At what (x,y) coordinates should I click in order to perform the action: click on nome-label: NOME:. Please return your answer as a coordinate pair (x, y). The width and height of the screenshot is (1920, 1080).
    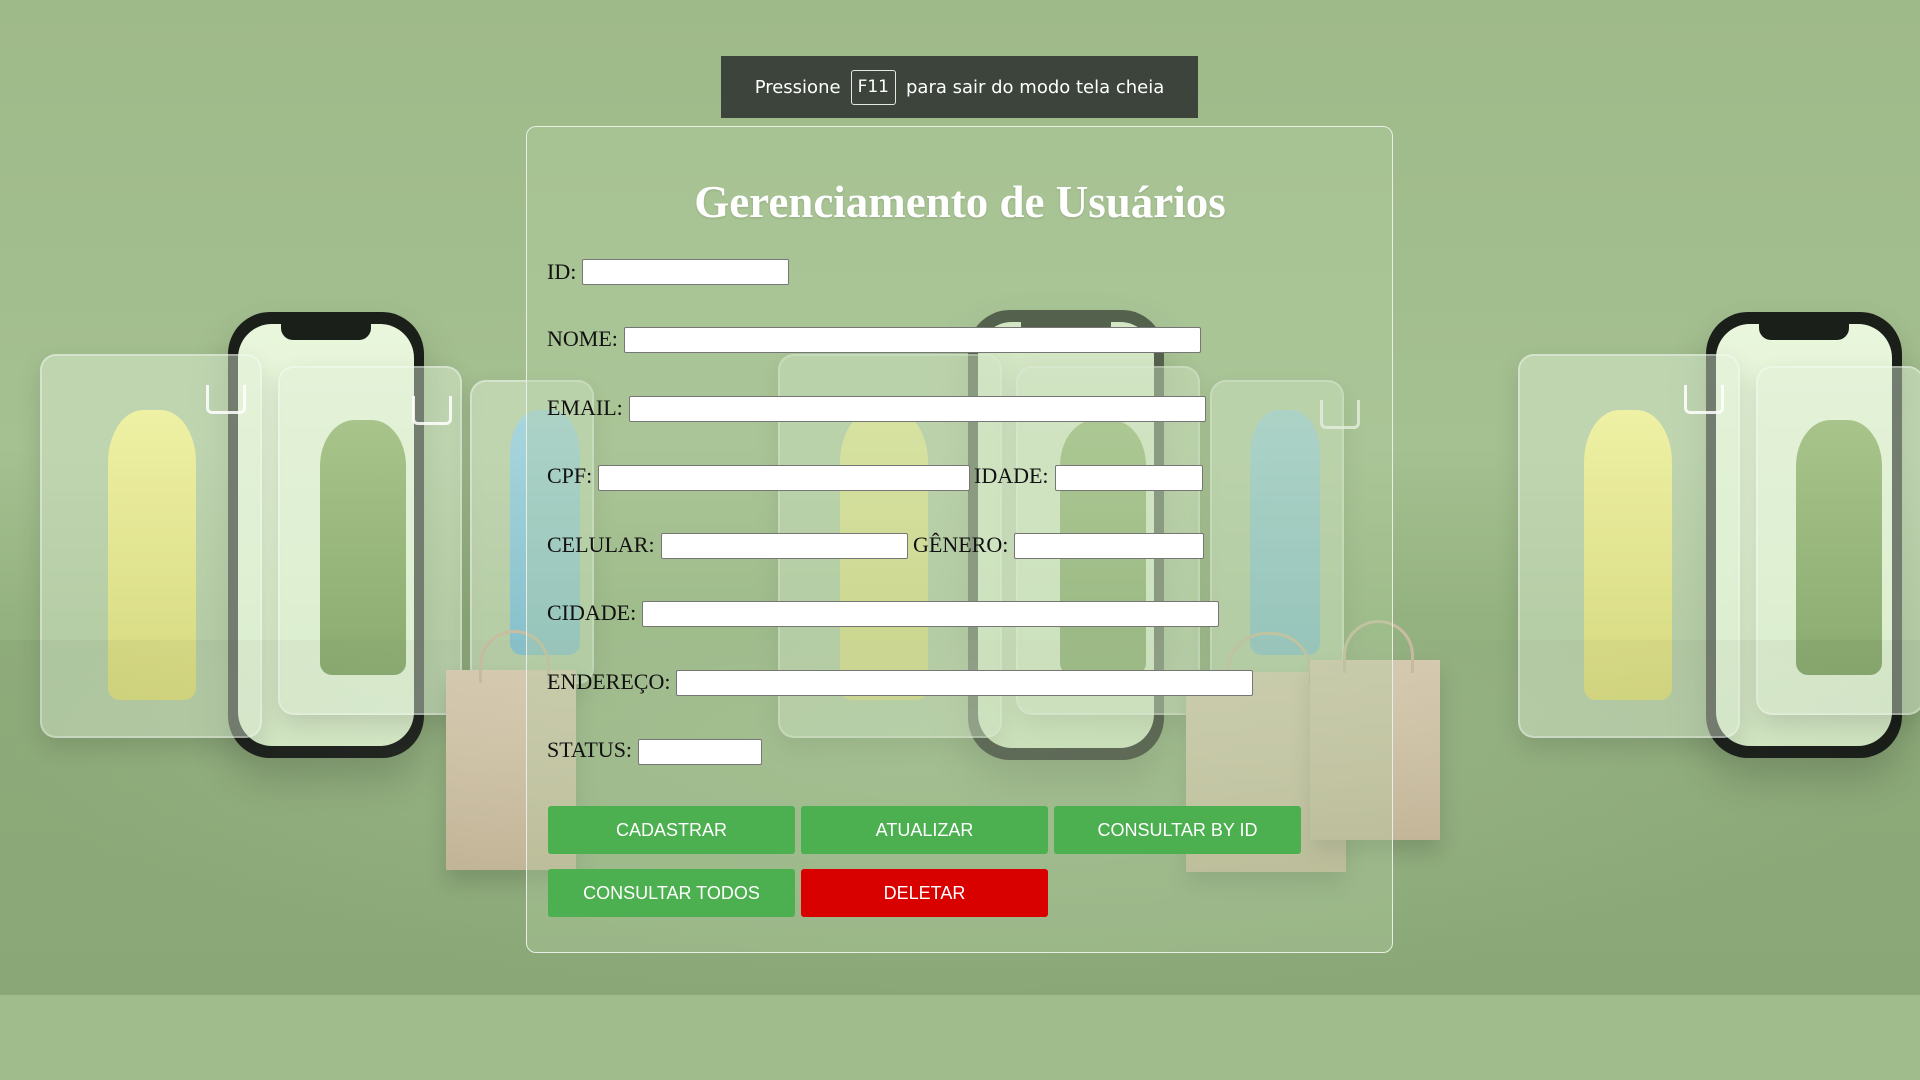
    Looking at the image, I should click on (582, 338).